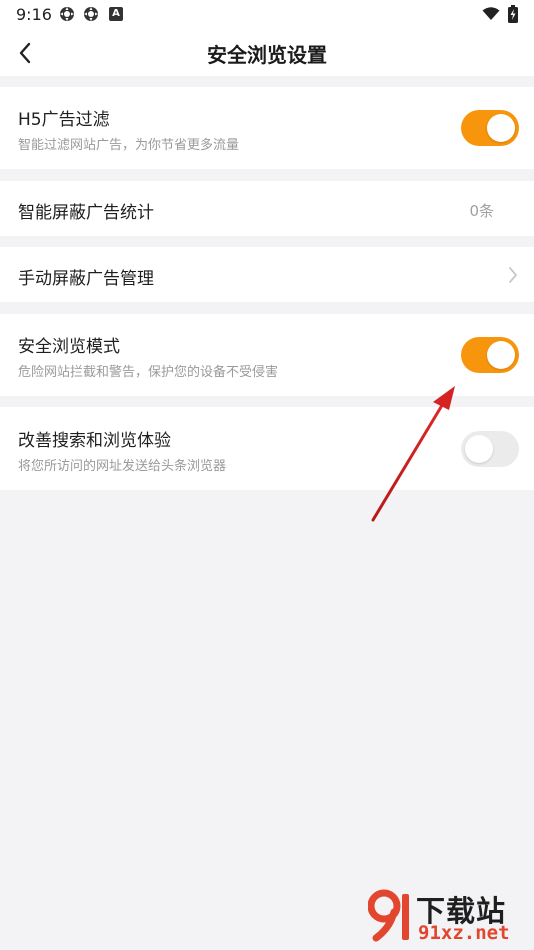  I want to click on h5-ad-filter-toggle, so click(490, 128).